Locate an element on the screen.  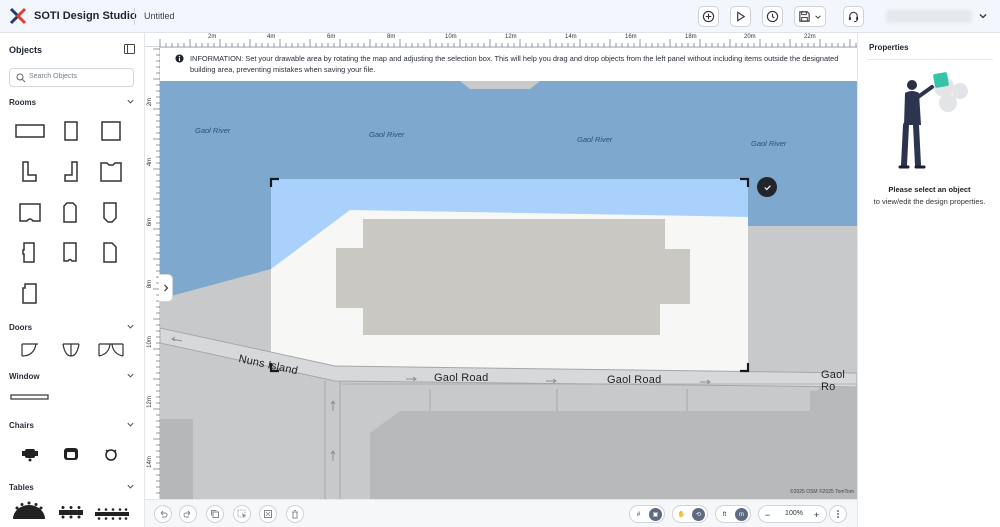
door-swing-icon is located at coordinates (71, 350).